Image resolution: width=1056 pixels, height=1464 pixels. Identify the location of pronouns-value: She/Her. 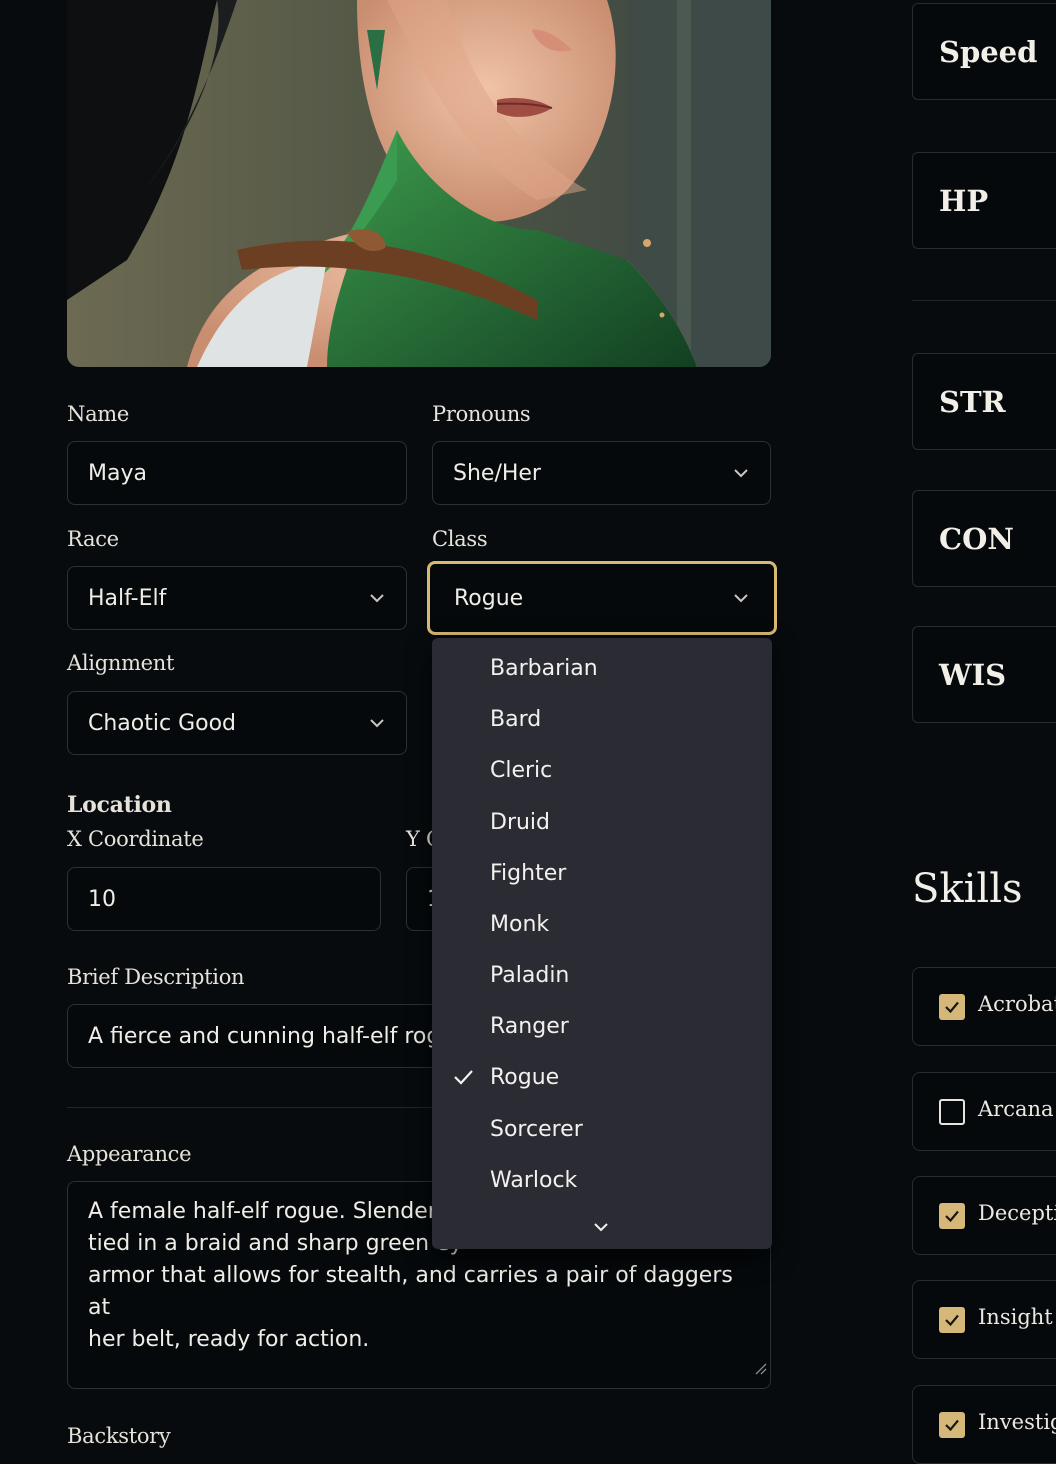
(497, 473).